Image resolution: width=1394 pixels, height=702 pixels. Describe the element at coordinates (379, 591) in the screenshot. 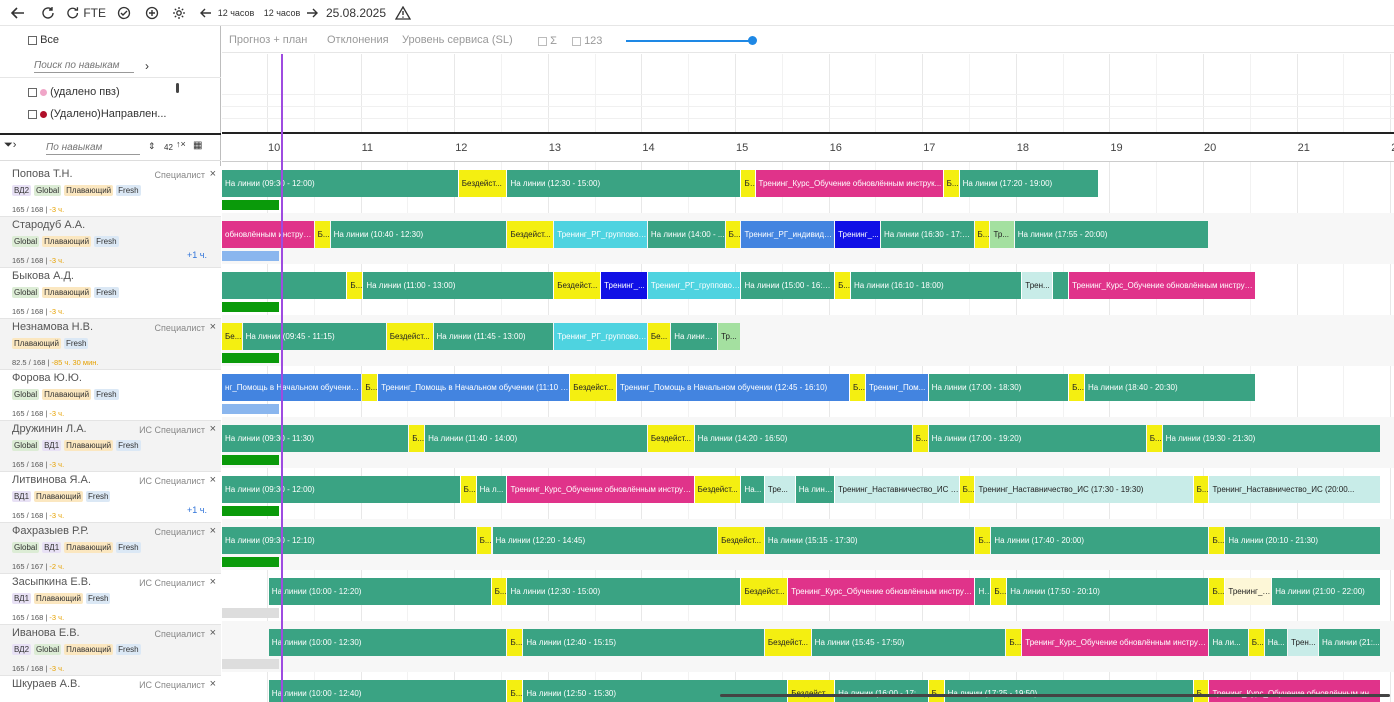

I see `shift-segment: На линии (10:00 - 12:20)` at that location.